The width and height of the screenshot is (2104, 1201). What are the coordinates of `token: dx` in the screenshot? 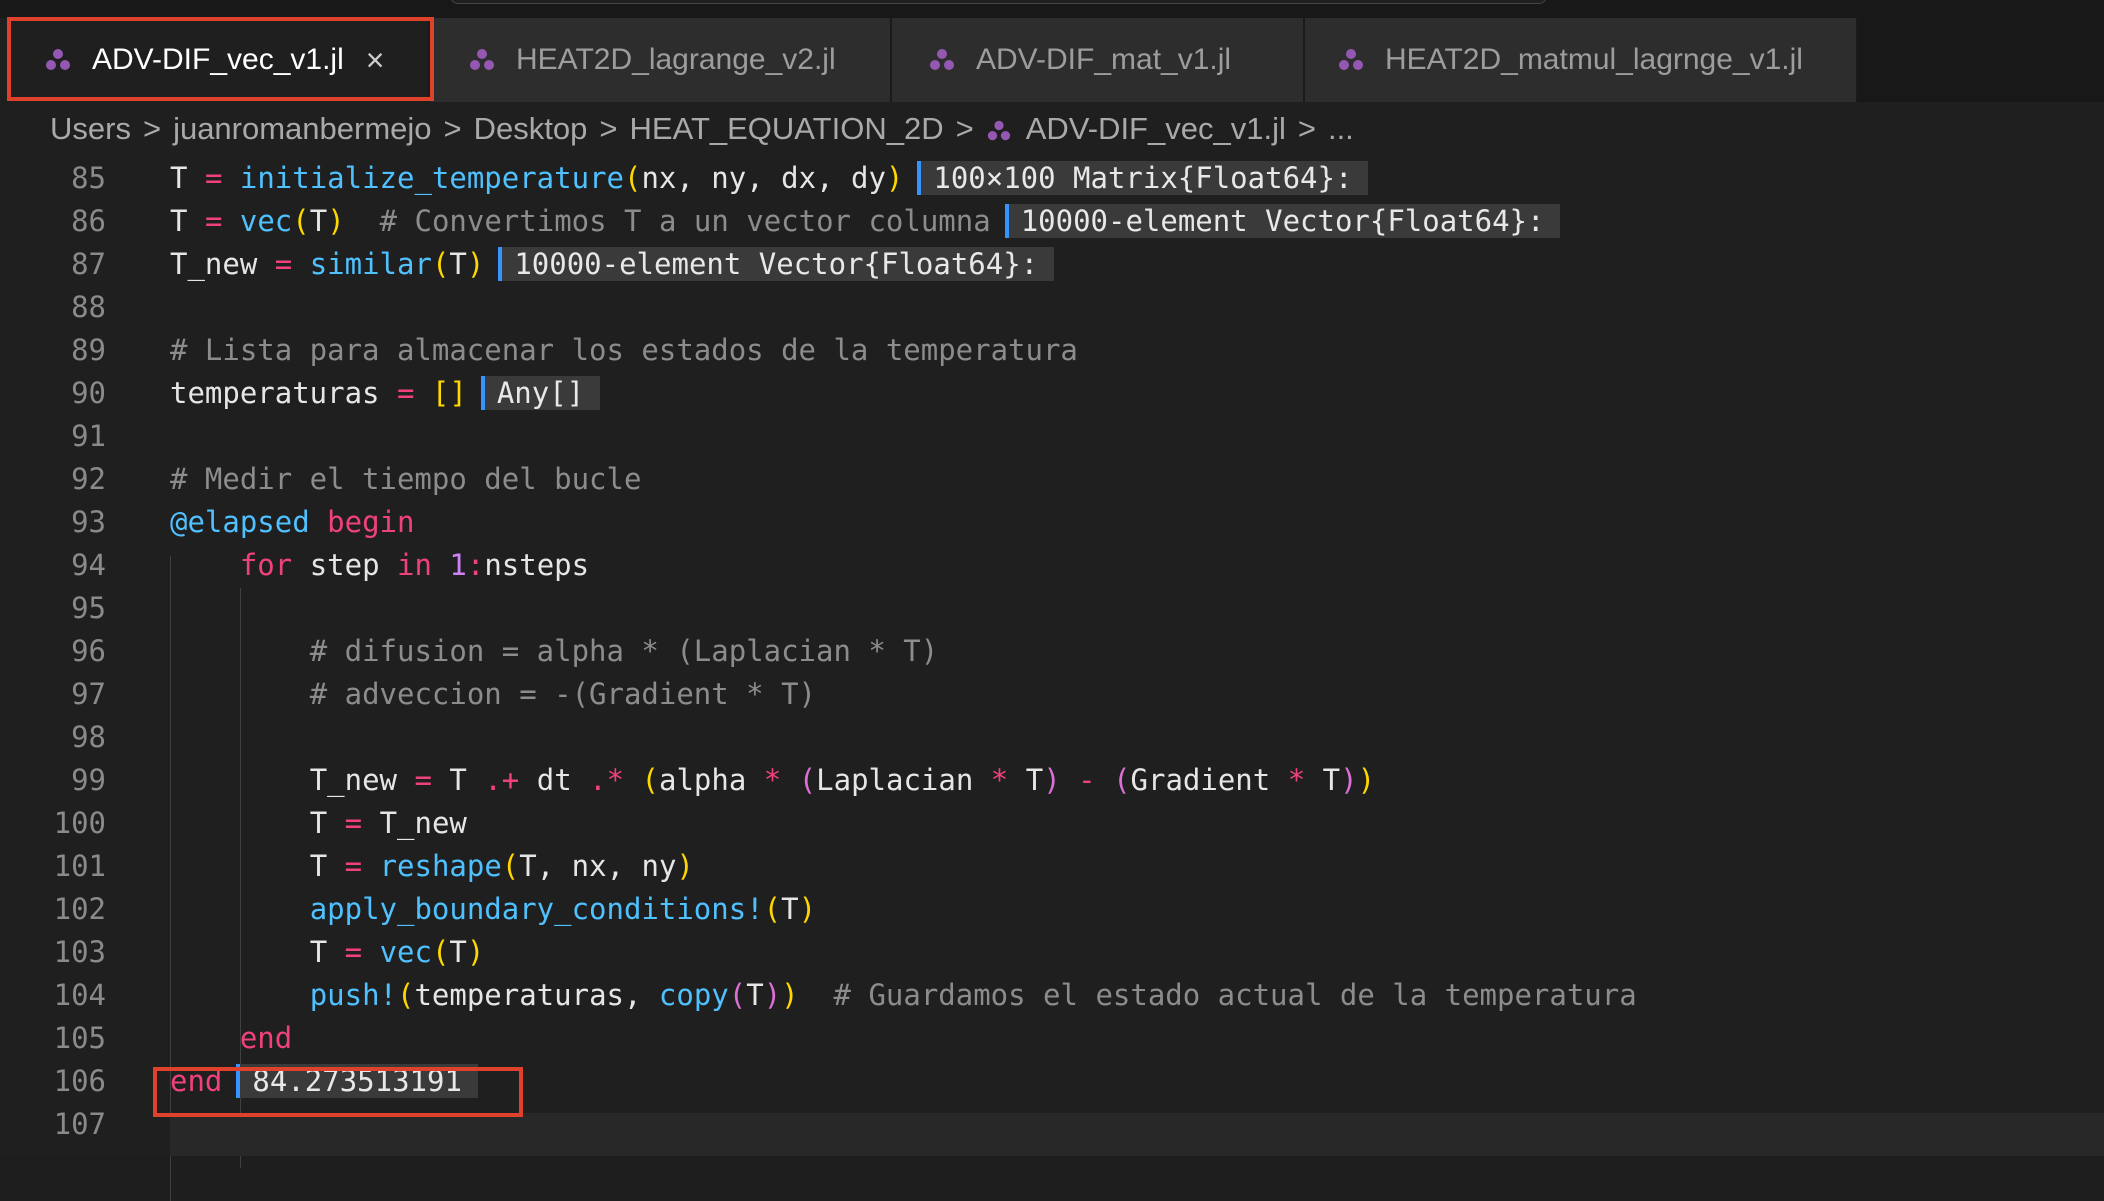 It's located at (799, 178).